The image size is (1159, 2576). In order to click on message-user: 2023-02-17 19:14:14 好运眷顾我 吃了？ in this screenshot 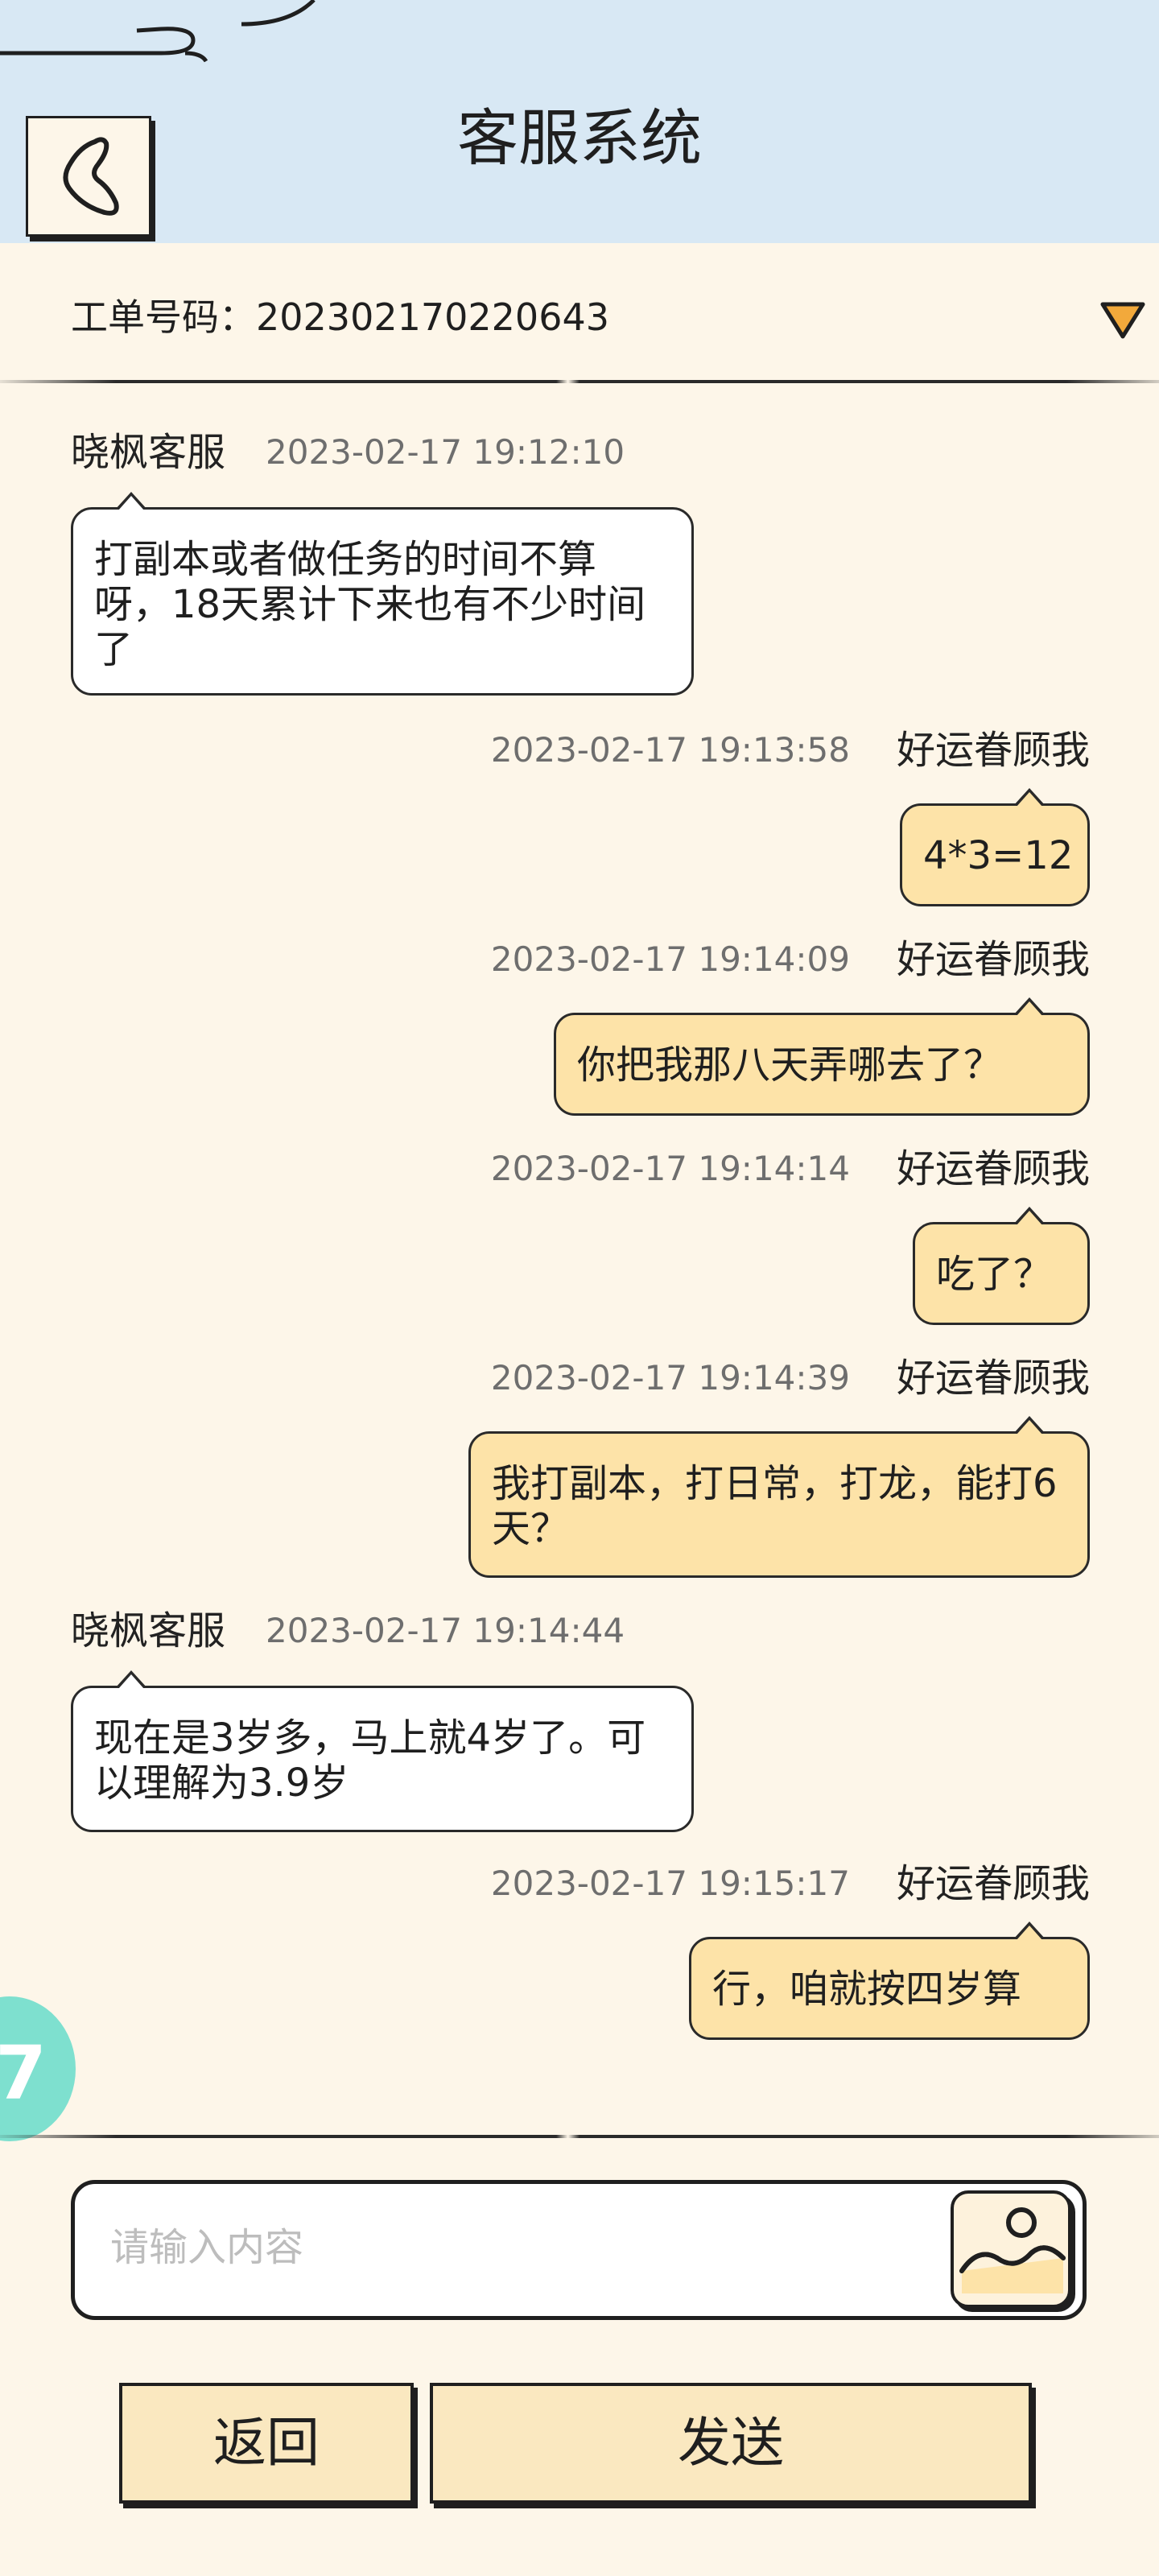, I will do `click(579, 1235)`.